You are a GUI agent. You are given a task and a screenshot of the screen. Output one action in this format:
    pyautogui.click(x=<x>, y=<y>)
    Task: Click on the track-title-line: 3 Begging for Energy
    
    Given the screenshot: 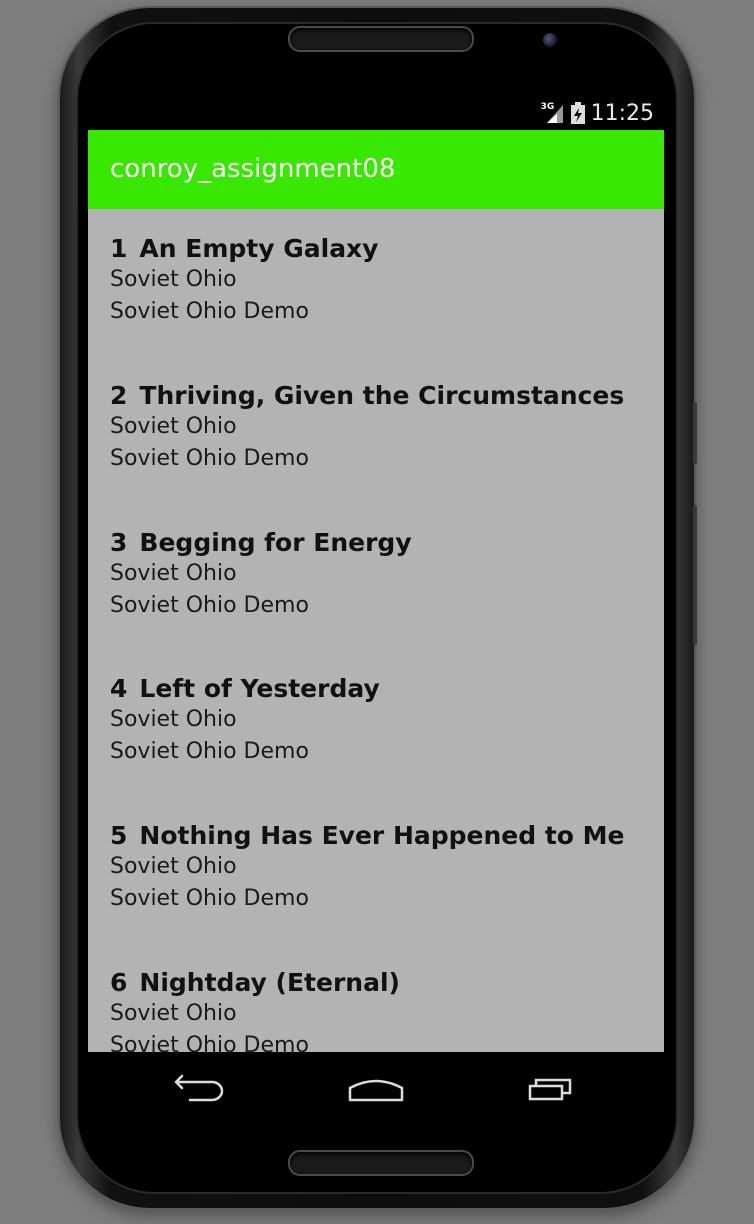 What is the action you would take?
    pyautogui.click(x=380, y=543)
    